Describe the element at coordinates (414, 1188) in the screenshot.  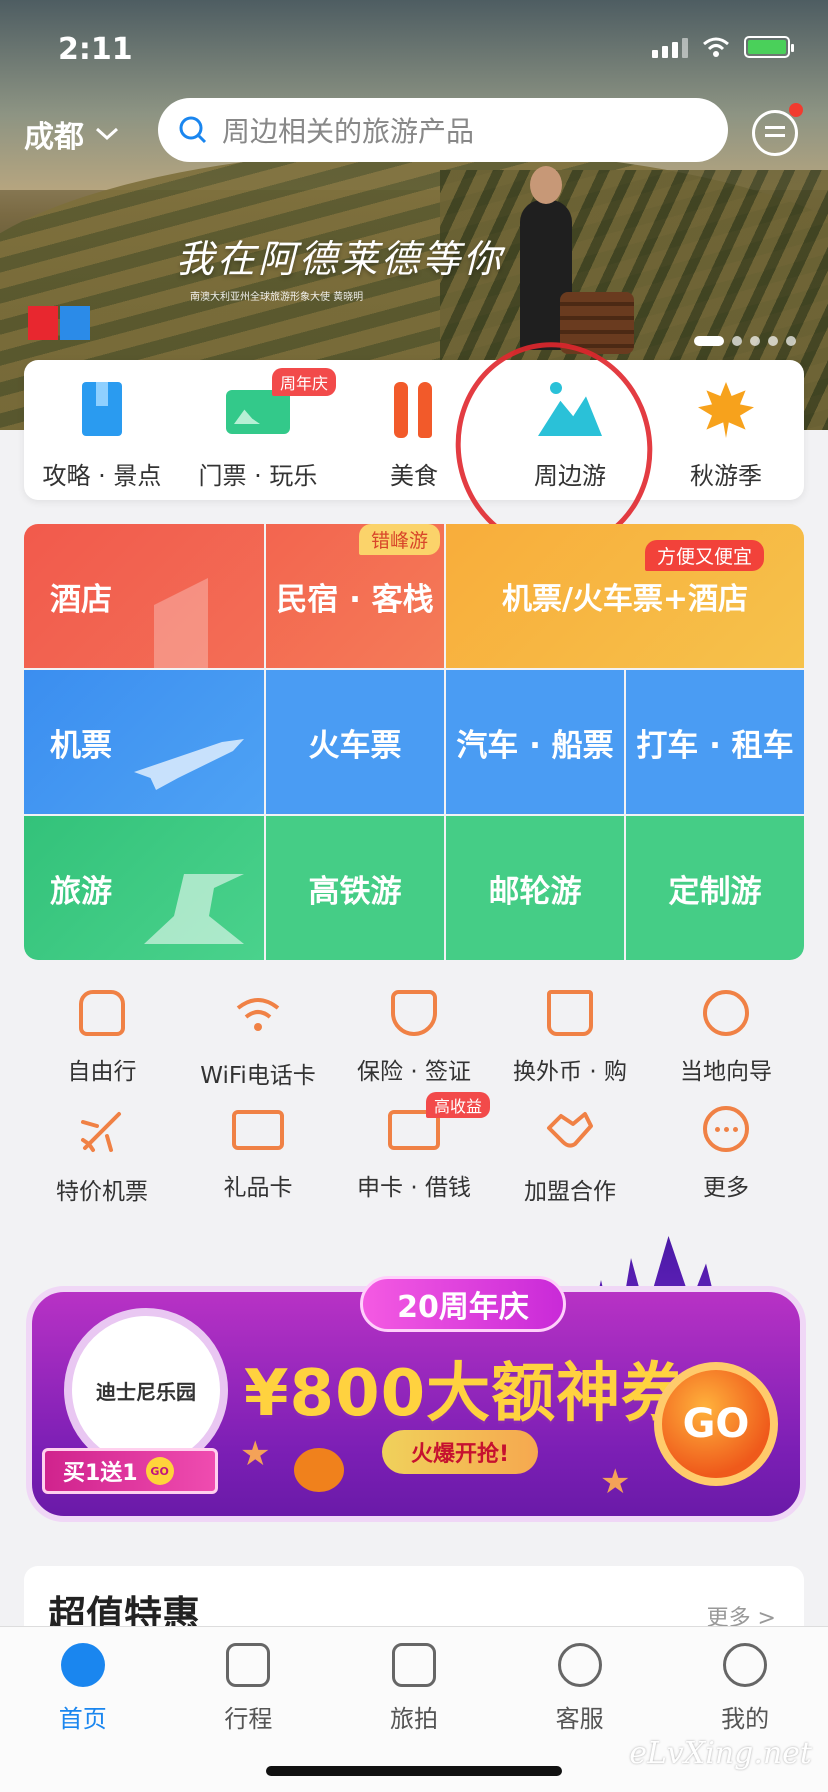
I see `service-label: 申卡 · 借钱` at that location.